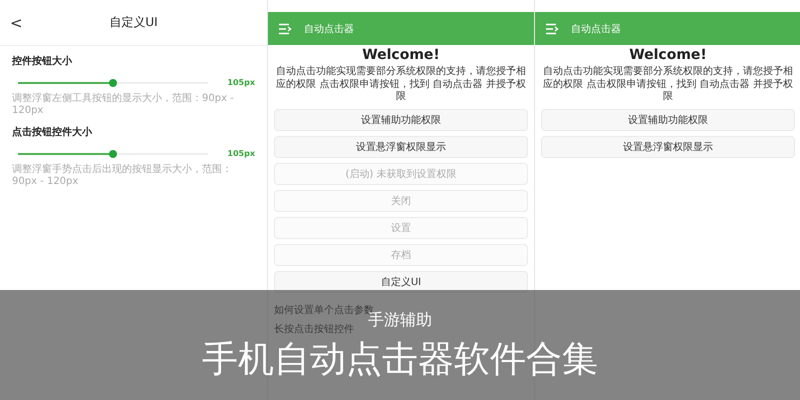 The height and width of the screenshot is (400, 800). Describe the element at coordinates (133, 22) in the screenshot. I see `page-title: 自定义UI` at that location.